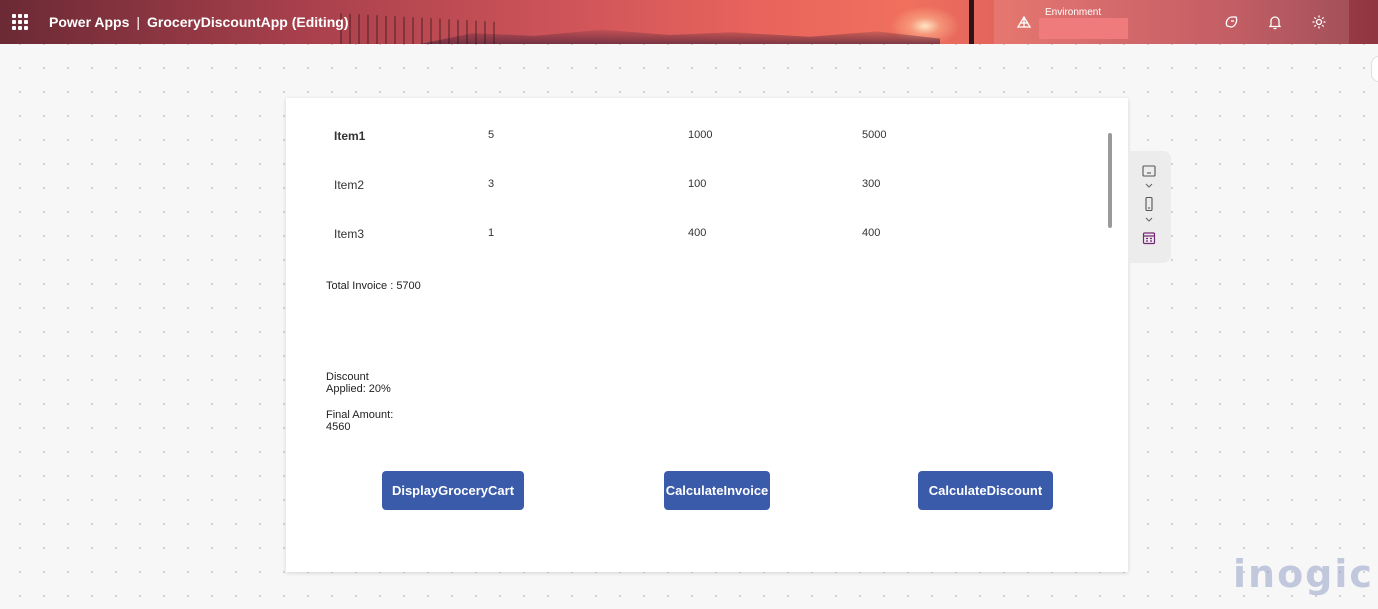 This screenshot has height=609, width=1378. What do you see at coordinates (347, 377) in the screenshot?
I see `discount-label-line1: Discount` at bounding box center [347, 377].